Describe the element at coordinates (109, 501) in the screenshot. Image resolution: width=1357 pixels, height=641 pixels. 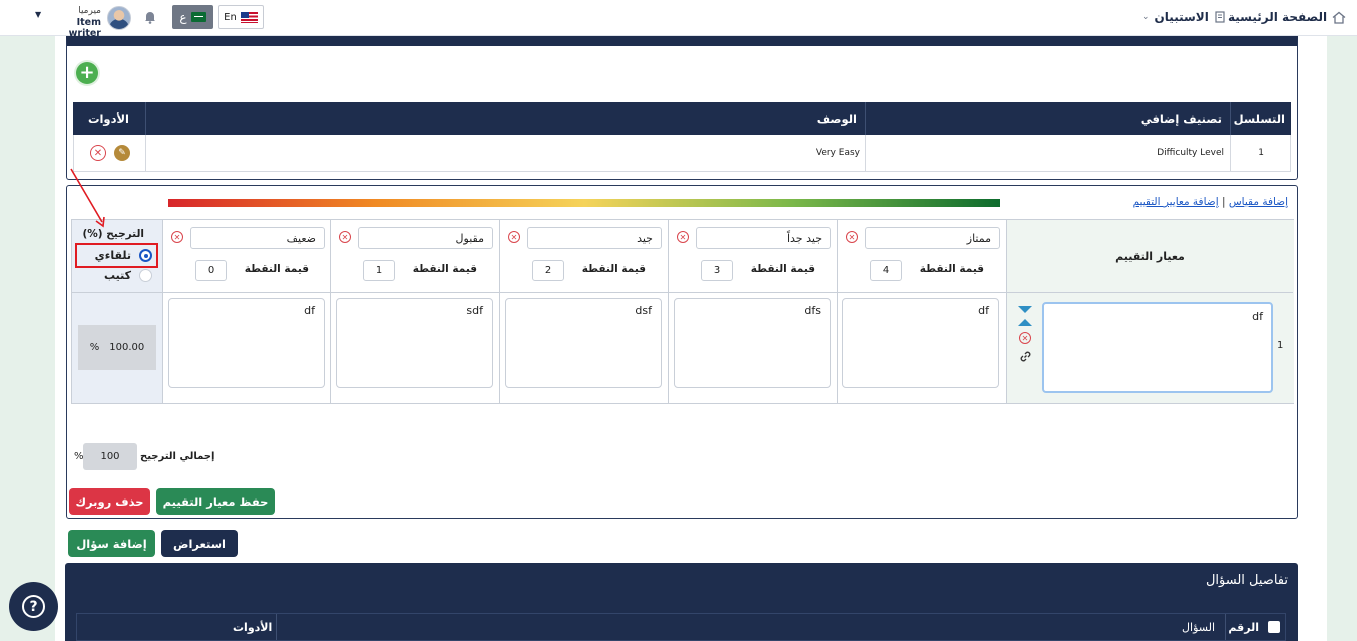
I see `delete-rubric-button: حذف روبرك` at that location.